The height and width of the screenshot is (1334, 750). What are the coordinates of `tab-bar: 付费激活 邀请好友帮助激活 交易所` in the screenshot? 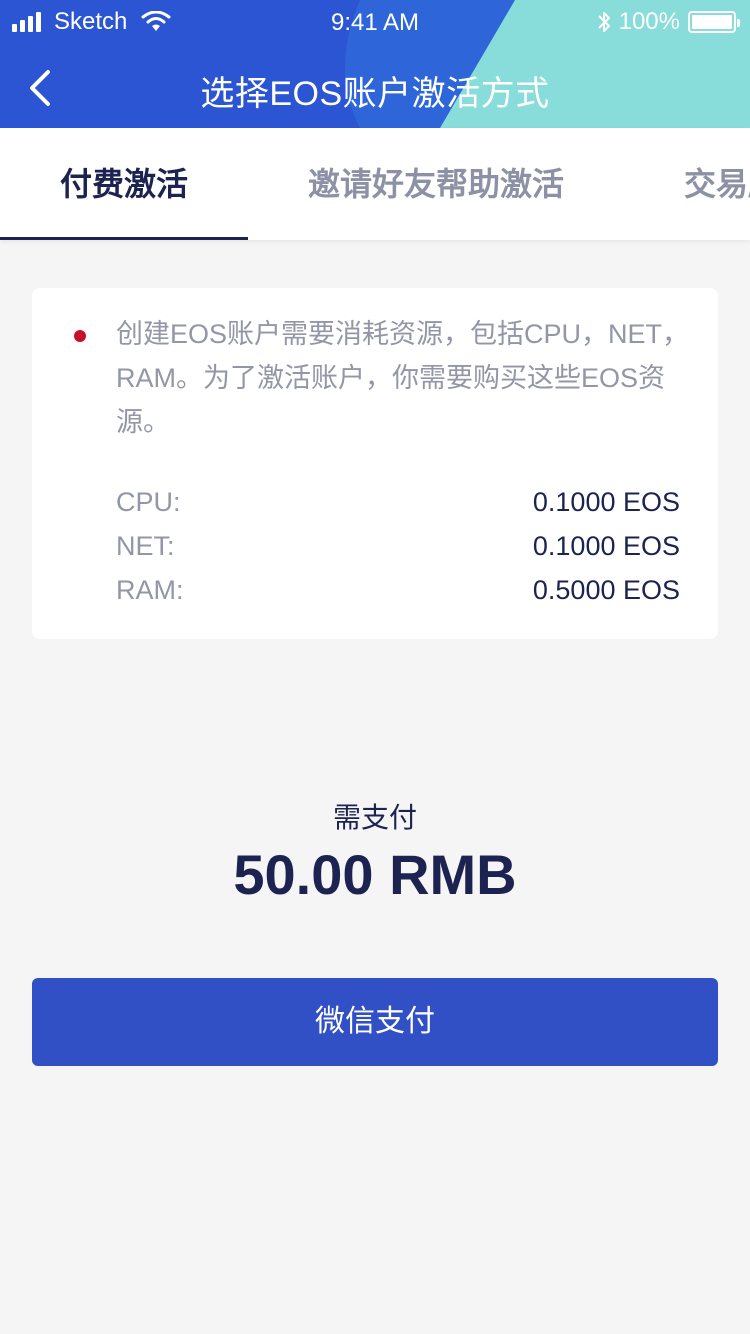 It's located at (375, 184).